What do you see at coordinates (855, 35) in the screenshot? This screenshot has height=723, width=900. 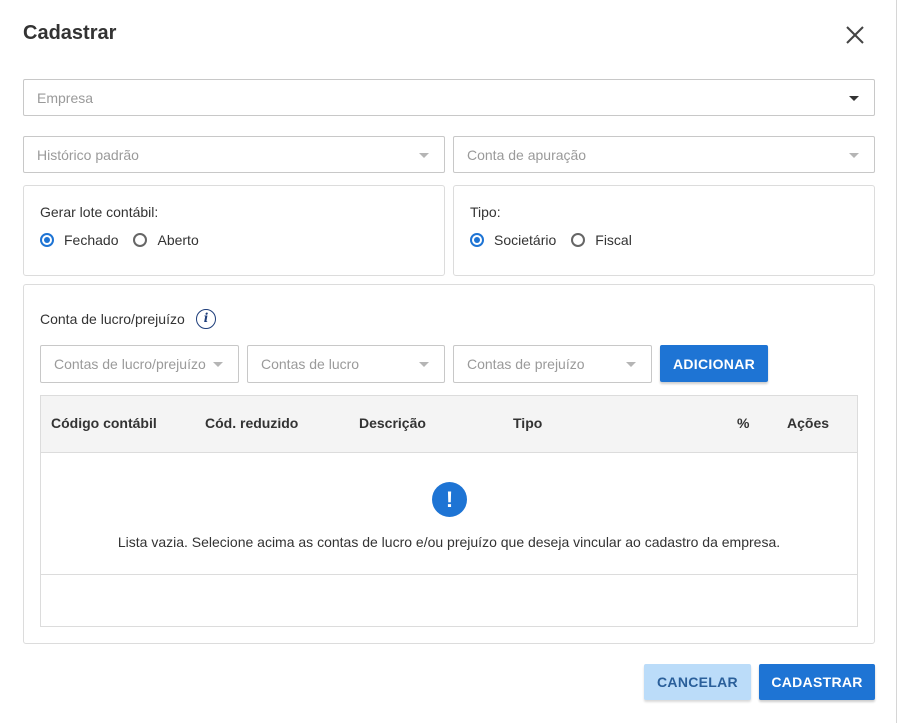 I see `close-icon` at bounding box center [855, 35].